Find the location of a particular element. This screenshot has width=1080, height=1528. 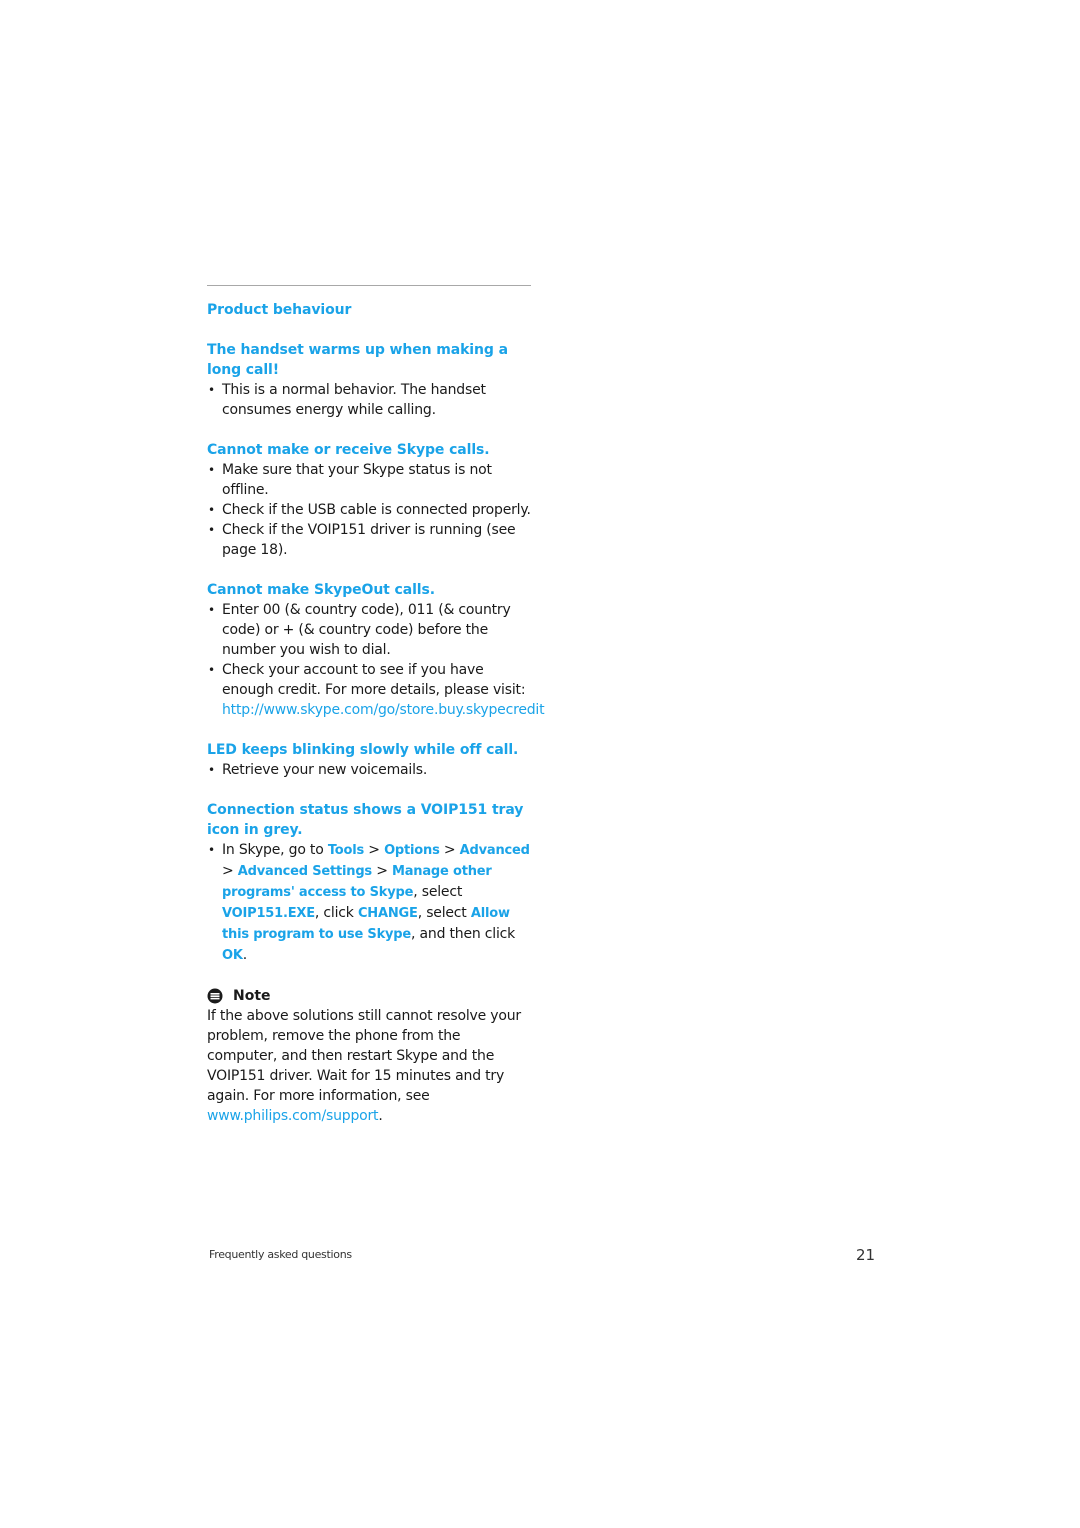

faq-heading: Cannot make or receive Skype calls. is located at coordinates (348, 450).